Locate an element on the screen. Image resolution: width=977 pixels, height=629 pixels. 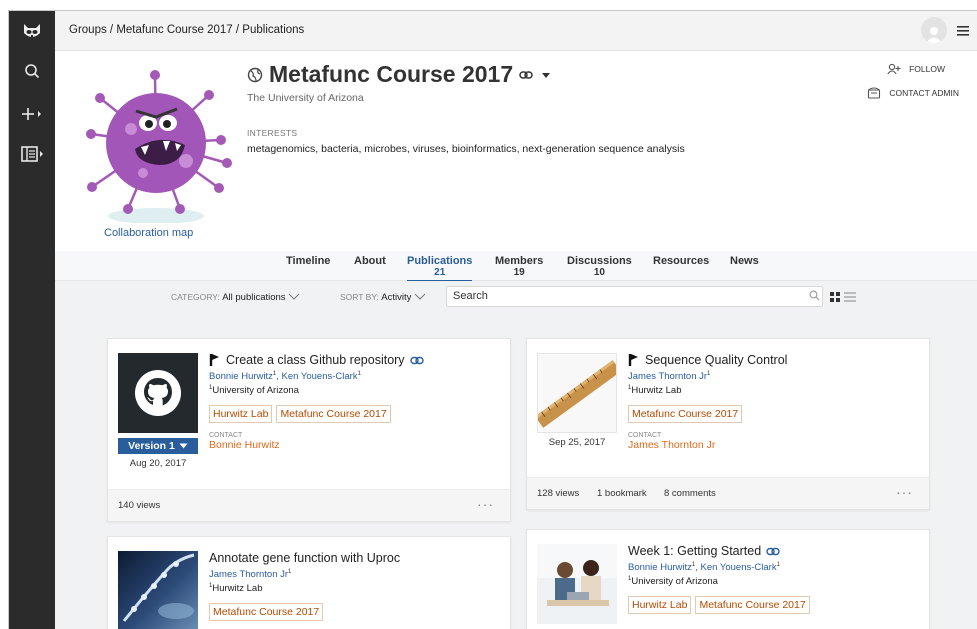
user-icon is located at coordinates (934, 35).